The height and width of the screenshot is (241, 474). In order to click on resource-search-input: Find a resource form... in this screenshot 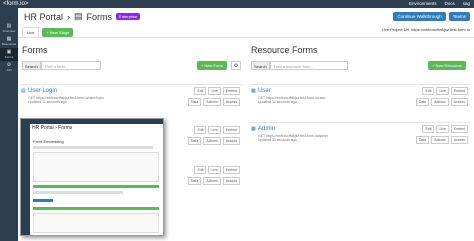, I will do `click(308, 65)`.